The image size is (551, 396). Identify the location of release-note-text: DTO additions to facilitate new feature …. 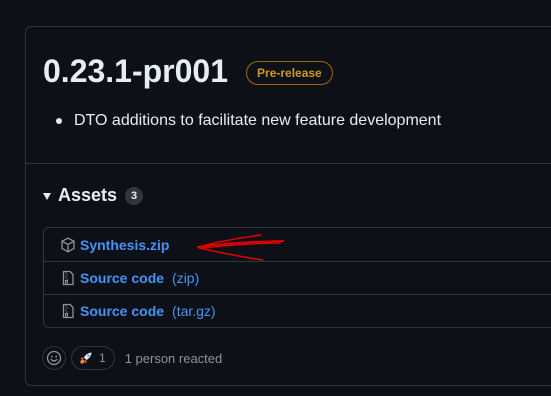
(258, 120).